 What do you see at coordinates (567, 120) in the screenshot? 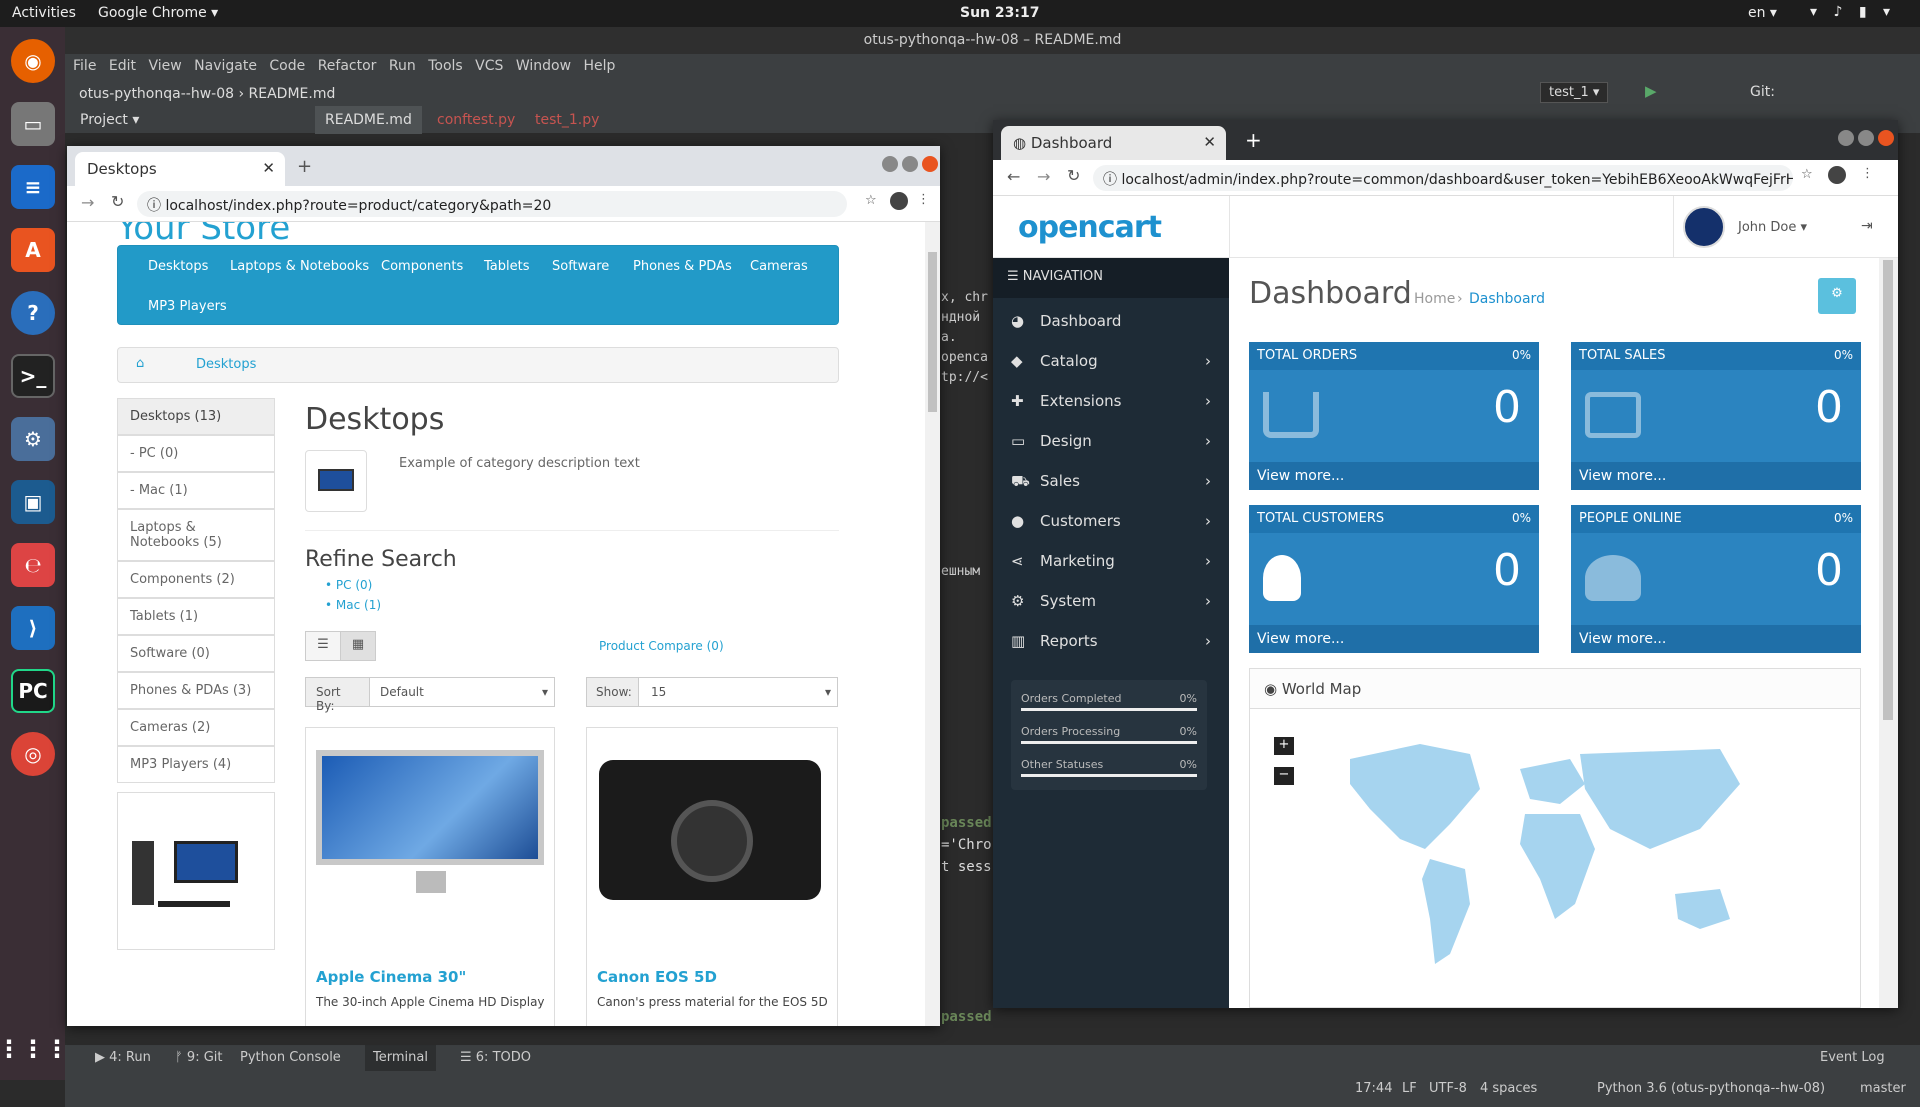
I see `tab-test-1: test_1.py` at bounding box center [567, 120].